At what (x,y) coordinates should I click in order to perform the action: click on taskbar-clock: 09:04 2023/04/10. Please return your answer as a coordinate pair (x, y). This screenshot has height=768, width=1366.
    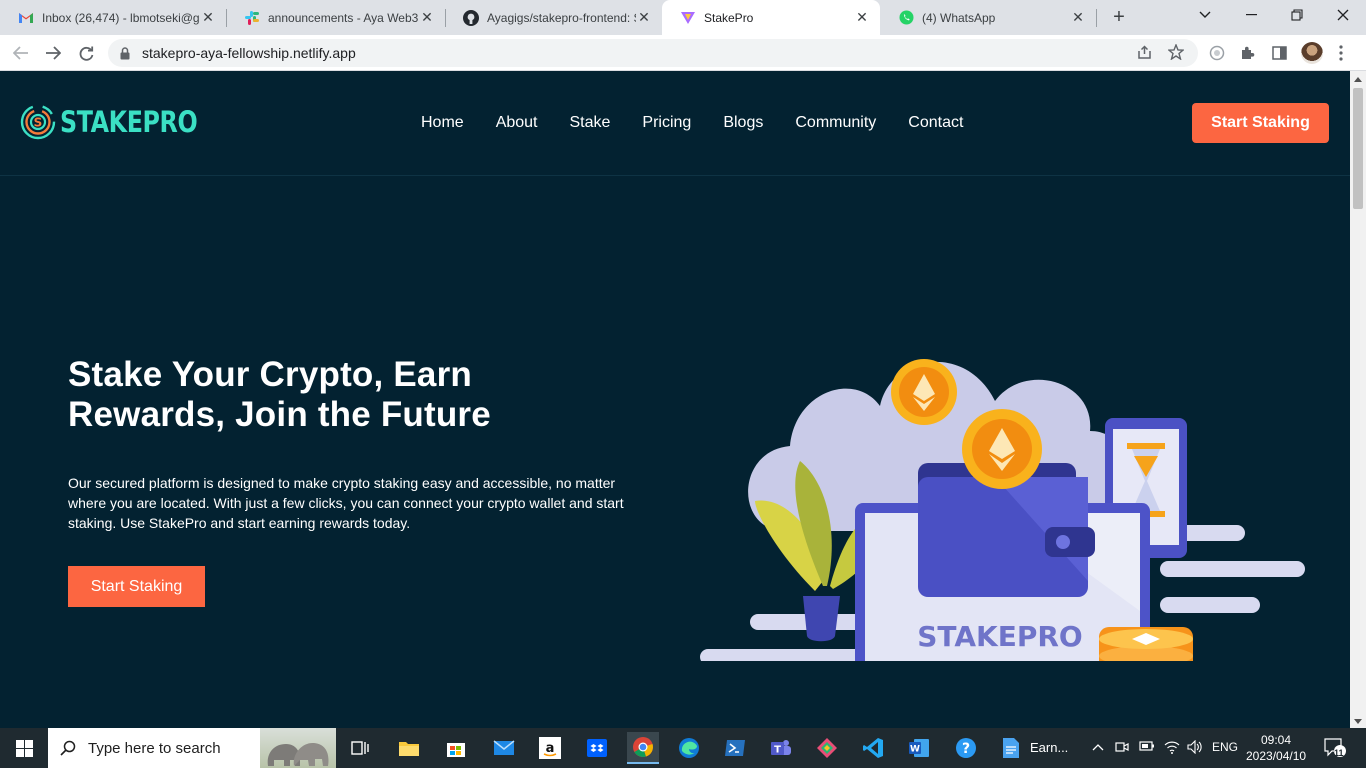
    Looking at the image, I should click on (1276, 748).